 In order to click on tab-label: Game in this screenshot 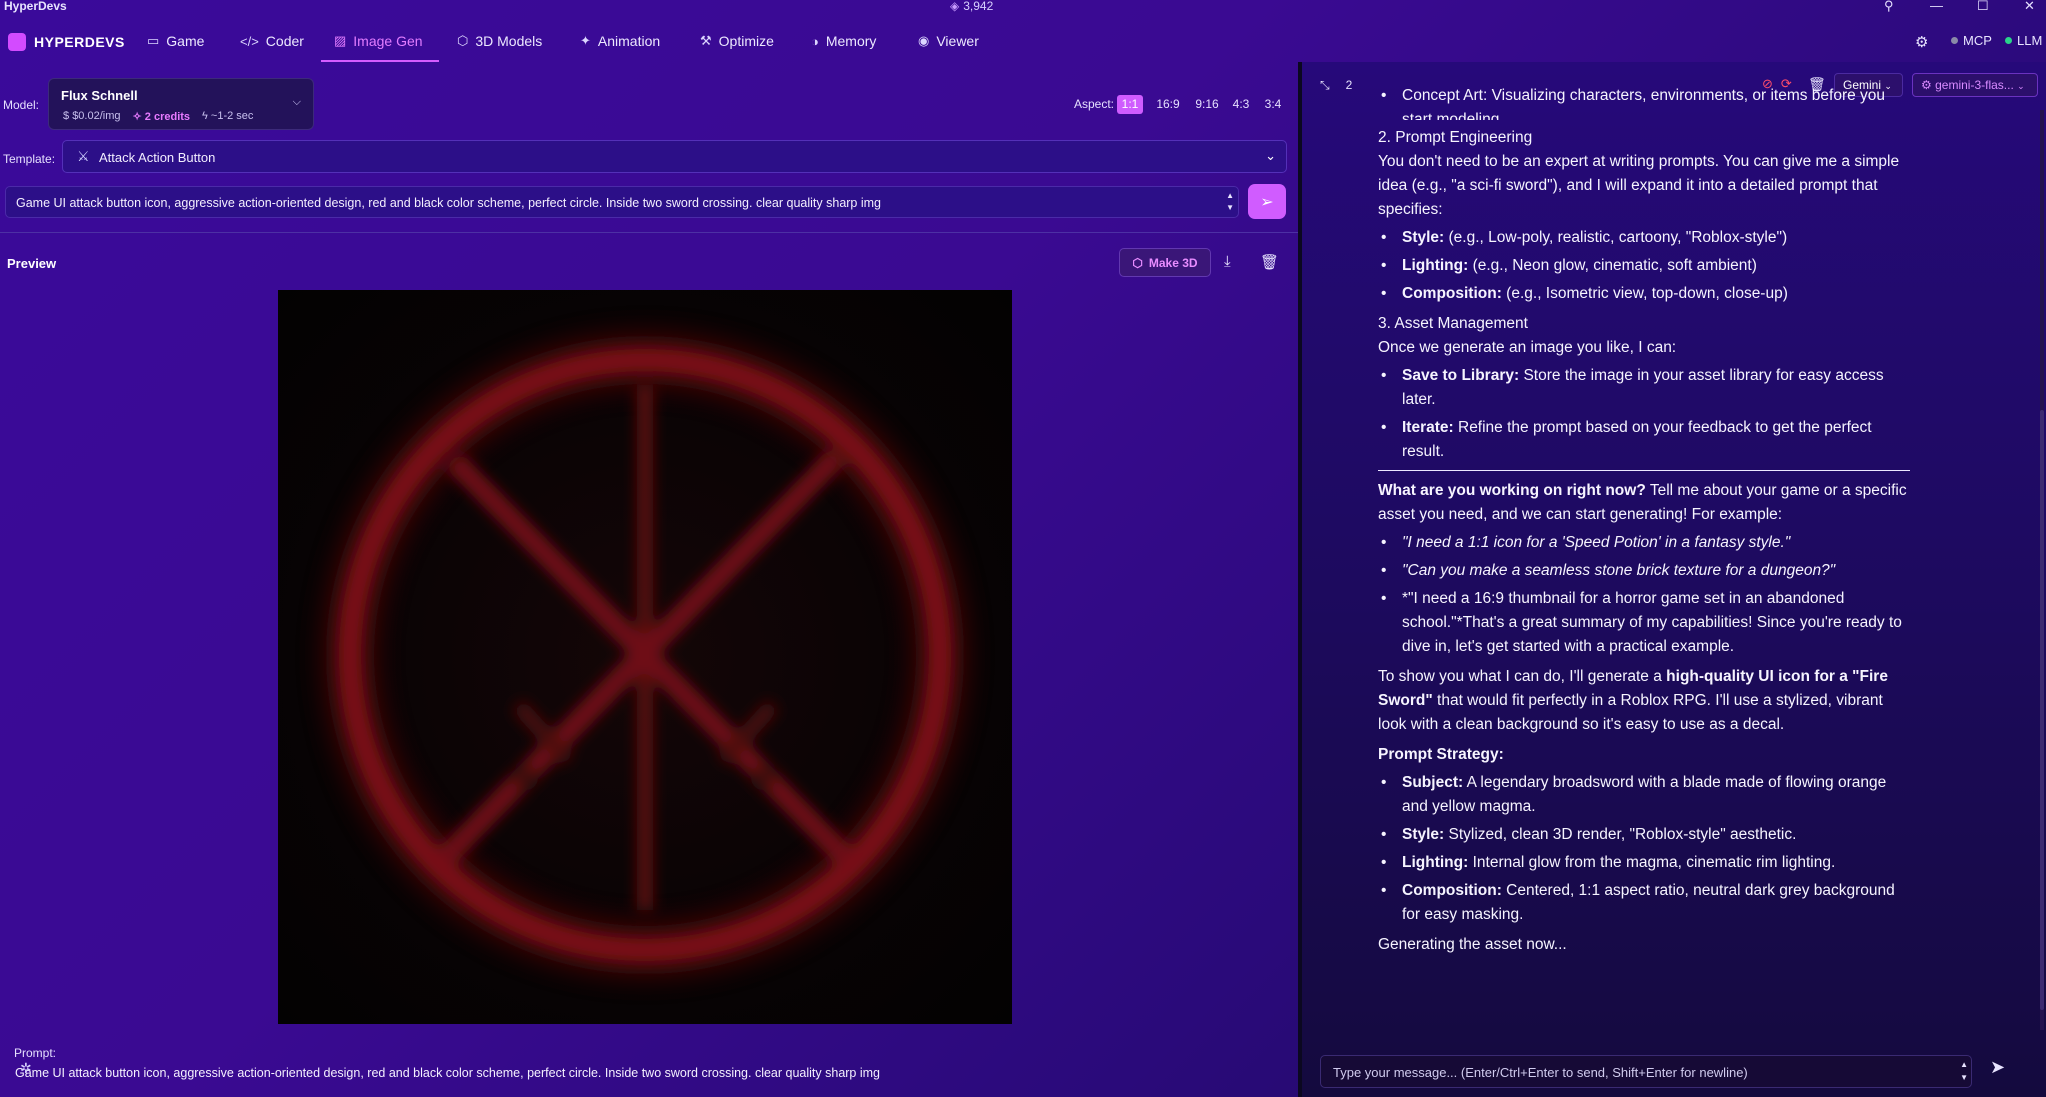, I will do `click(185, 41)`.